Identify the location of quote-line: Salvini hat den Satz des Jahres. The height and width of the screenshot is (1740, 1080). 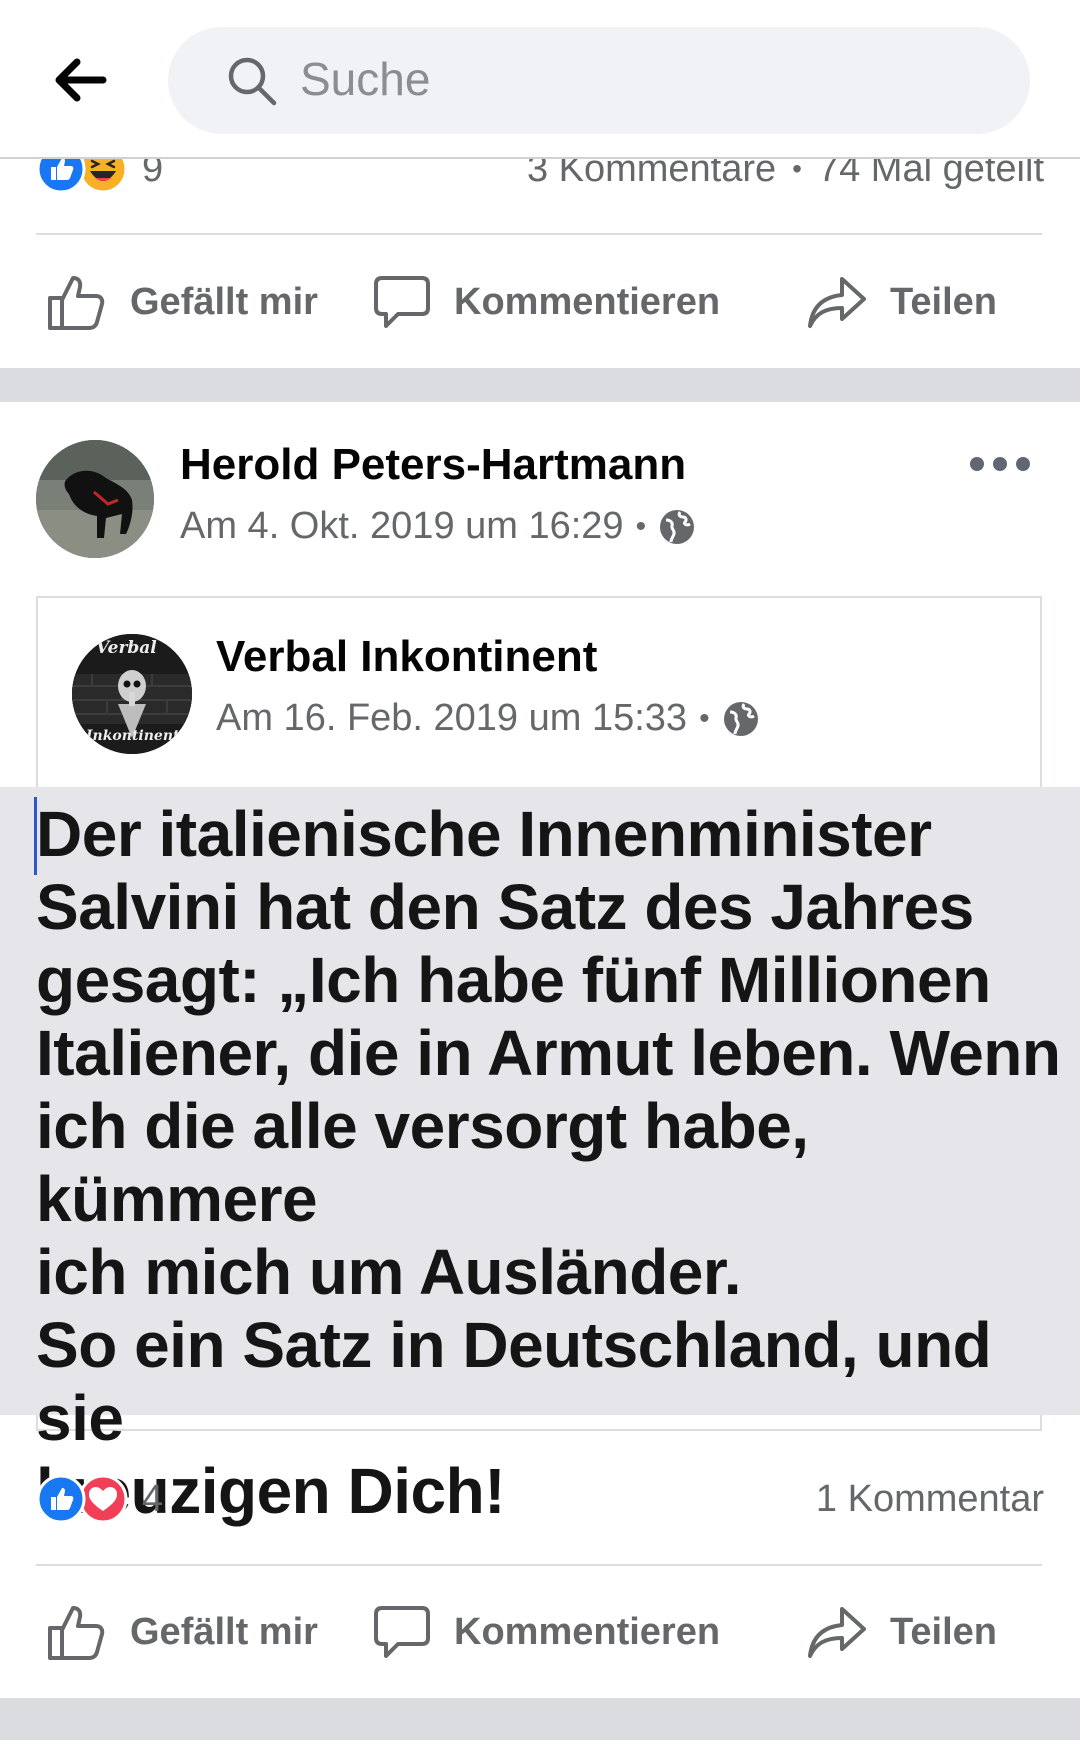
(505, 907).